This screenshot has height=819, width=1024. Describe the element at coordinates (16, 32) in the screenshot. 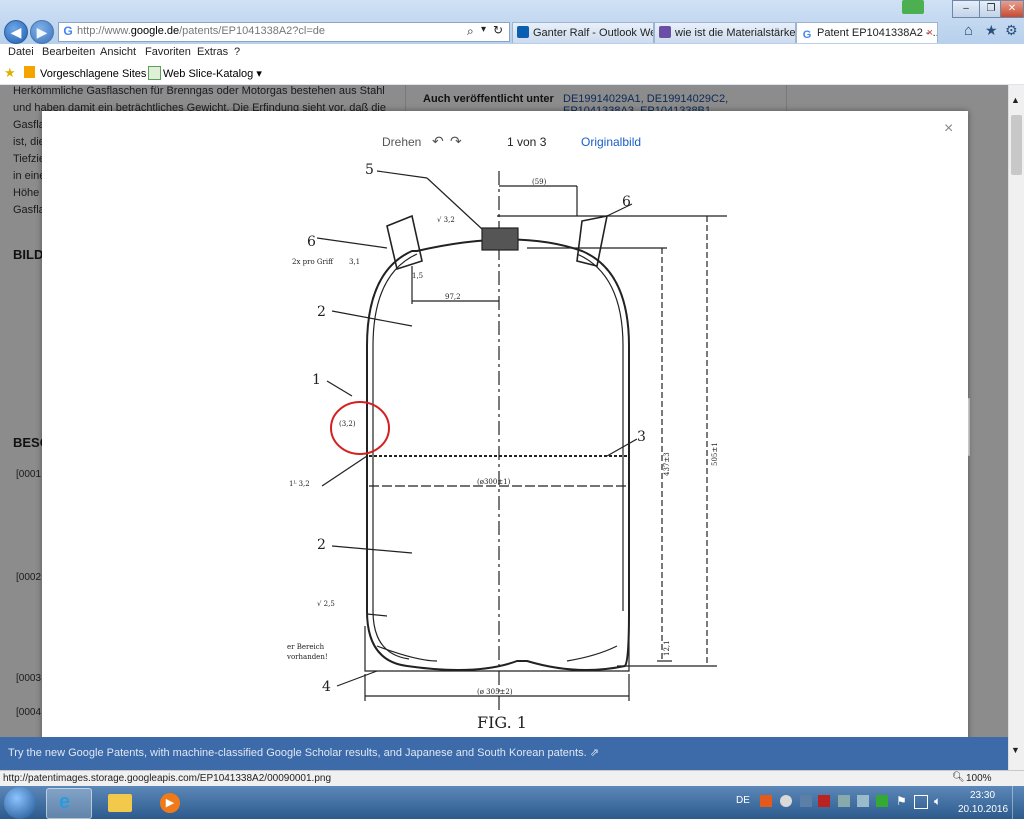

I see `back-button: ◀` at that location.